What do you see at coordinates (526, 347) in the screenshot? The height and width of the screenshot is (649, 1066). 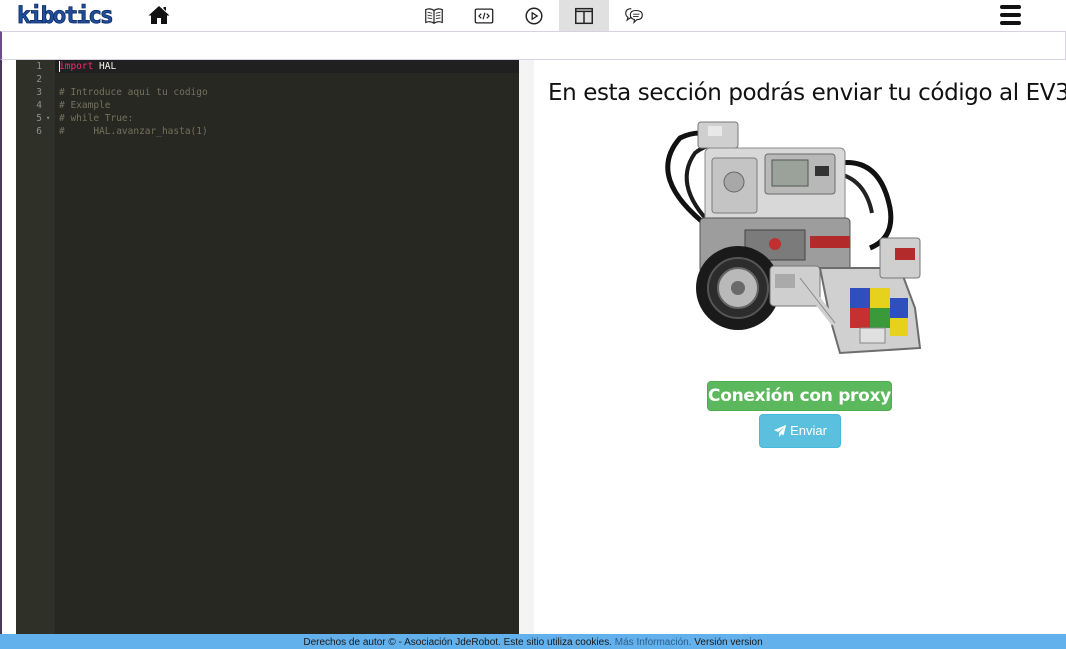 I see `panel-resize-handle` at bounding box center [526, 347].